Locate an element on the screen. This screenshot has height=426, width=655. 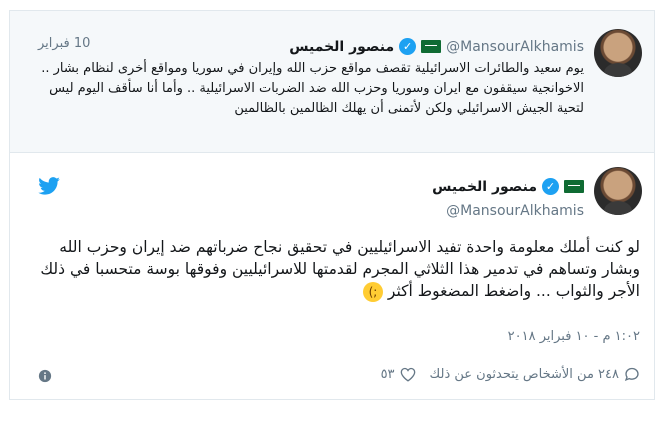
main-author-row: منصور الخميس ✓ is located at coordinates (508, 186).